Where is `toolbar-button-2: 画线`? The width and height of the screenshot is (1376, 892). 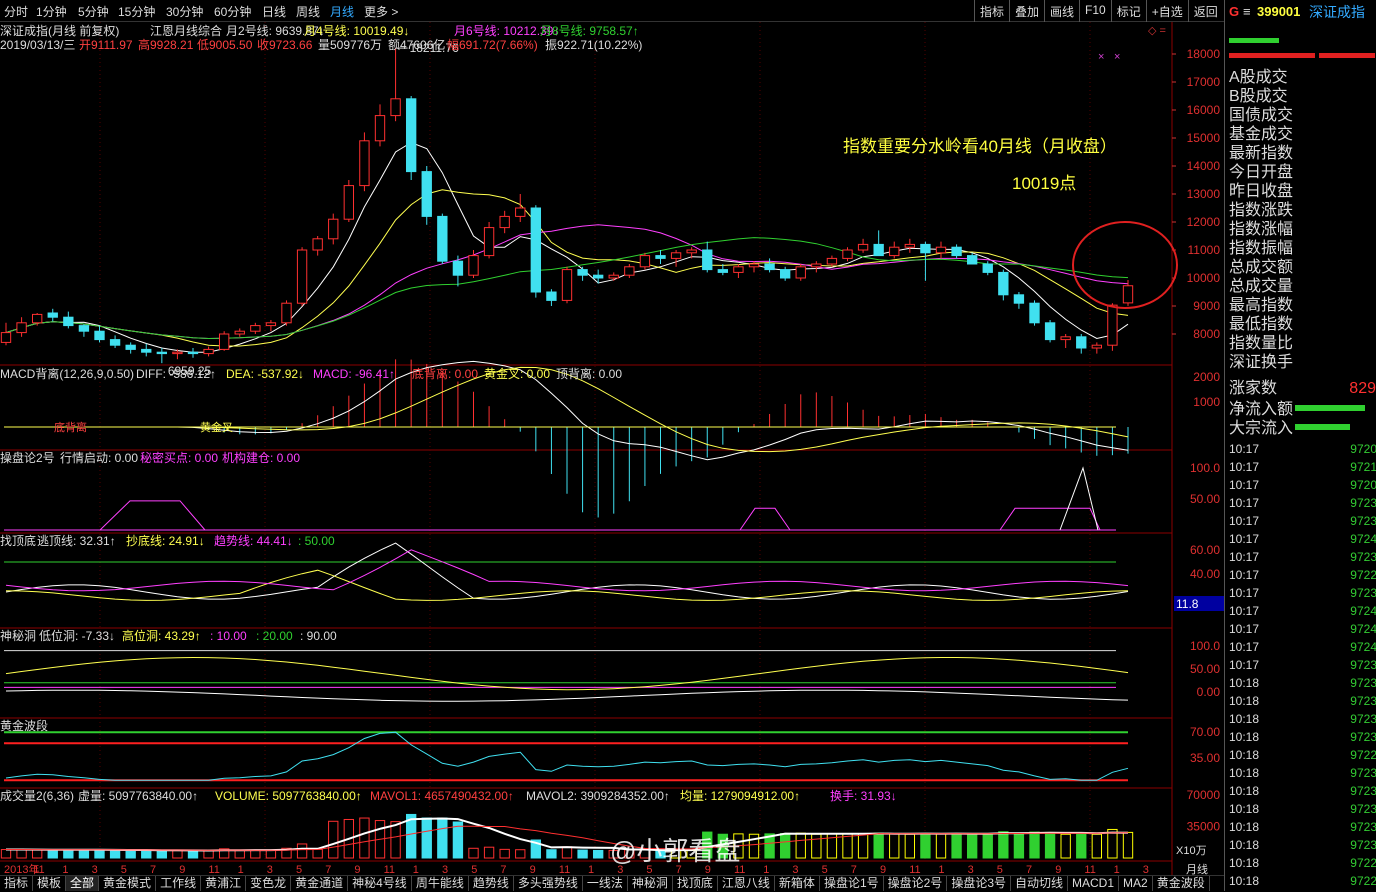 toolbar-button-2: 画线 is located at coordinates (1061, 11).